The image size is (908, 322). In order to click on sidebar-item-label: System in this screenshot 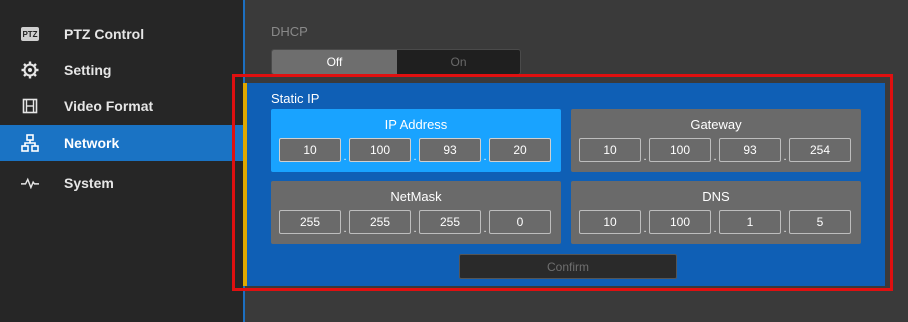, I will do `click(89, 183)`.